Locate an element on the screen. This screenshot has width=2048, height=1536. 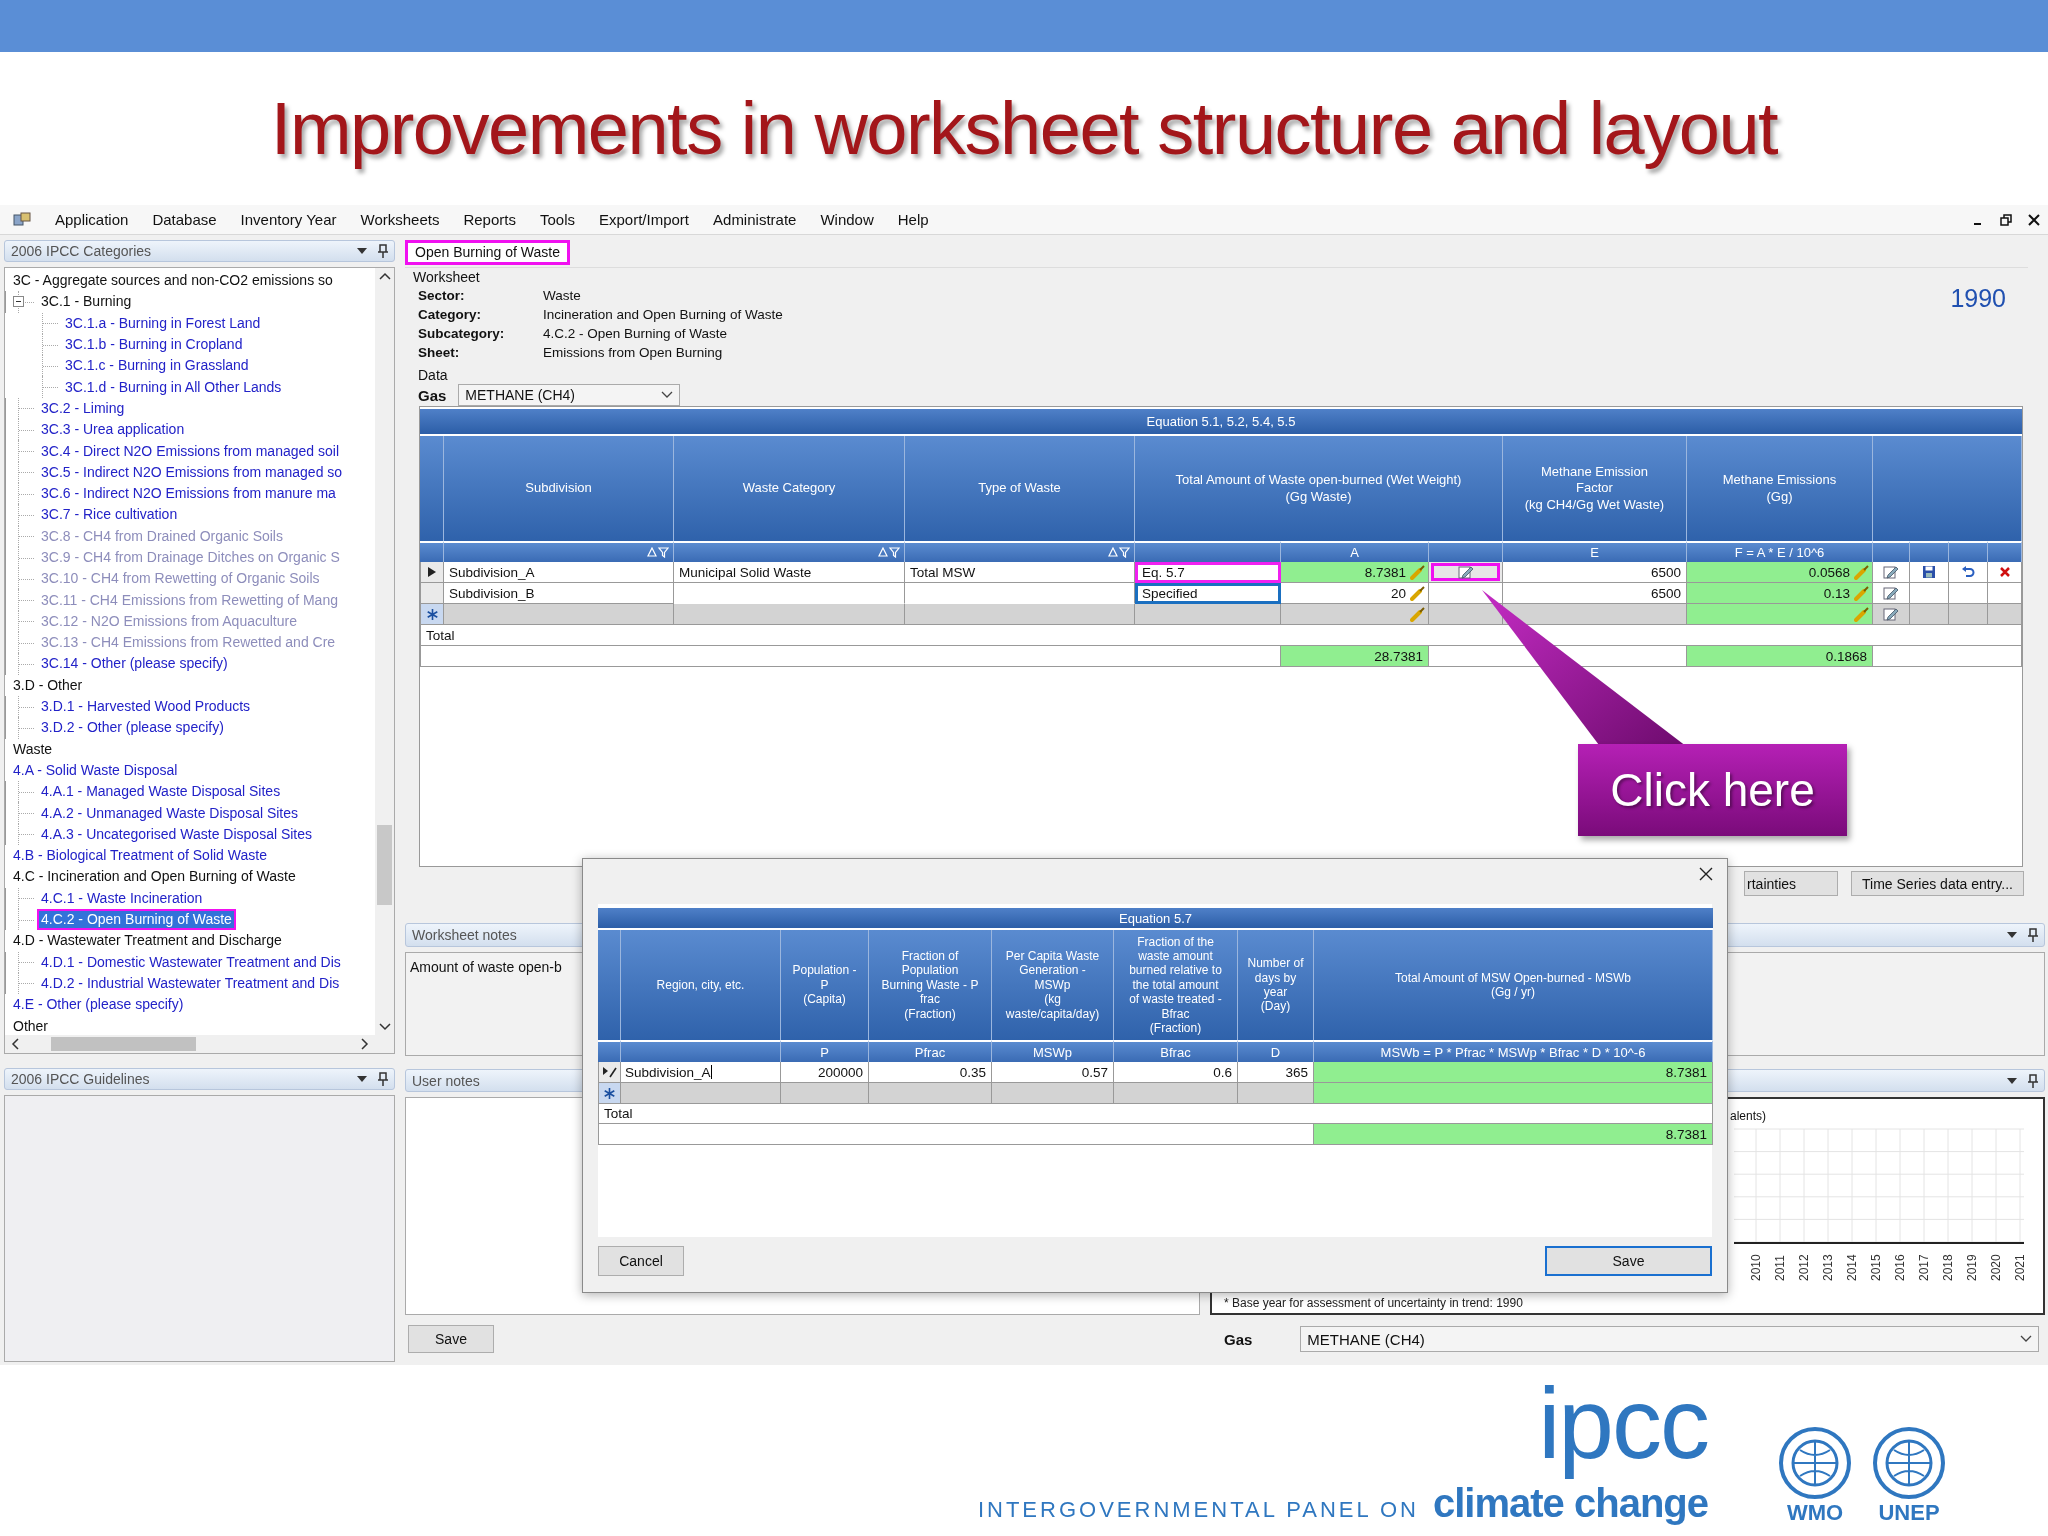
column-header: Total Amount of MSW Open-burned - MSWb (Gg / yr) is located at coordinates (1513, 985).